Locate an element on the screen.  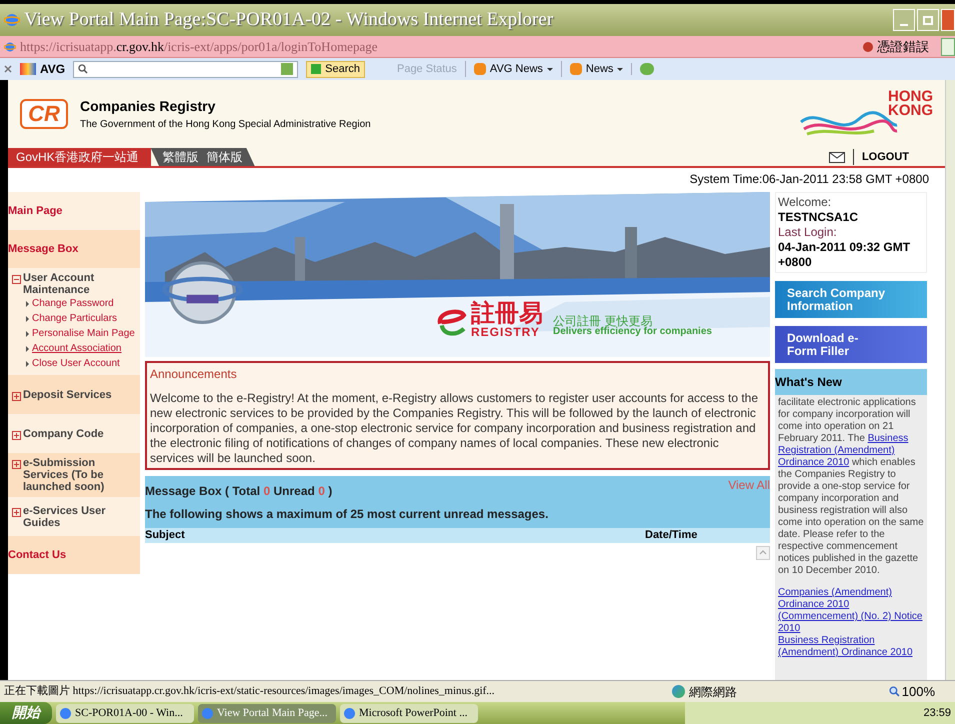
start-button: 開始 is located at coordinates (26, 713).